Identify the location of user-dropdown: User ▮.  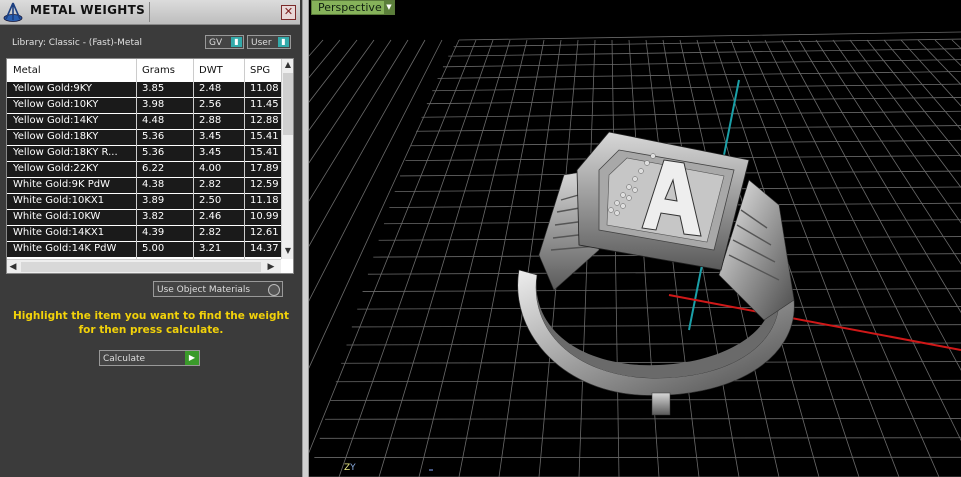
(269, 42).